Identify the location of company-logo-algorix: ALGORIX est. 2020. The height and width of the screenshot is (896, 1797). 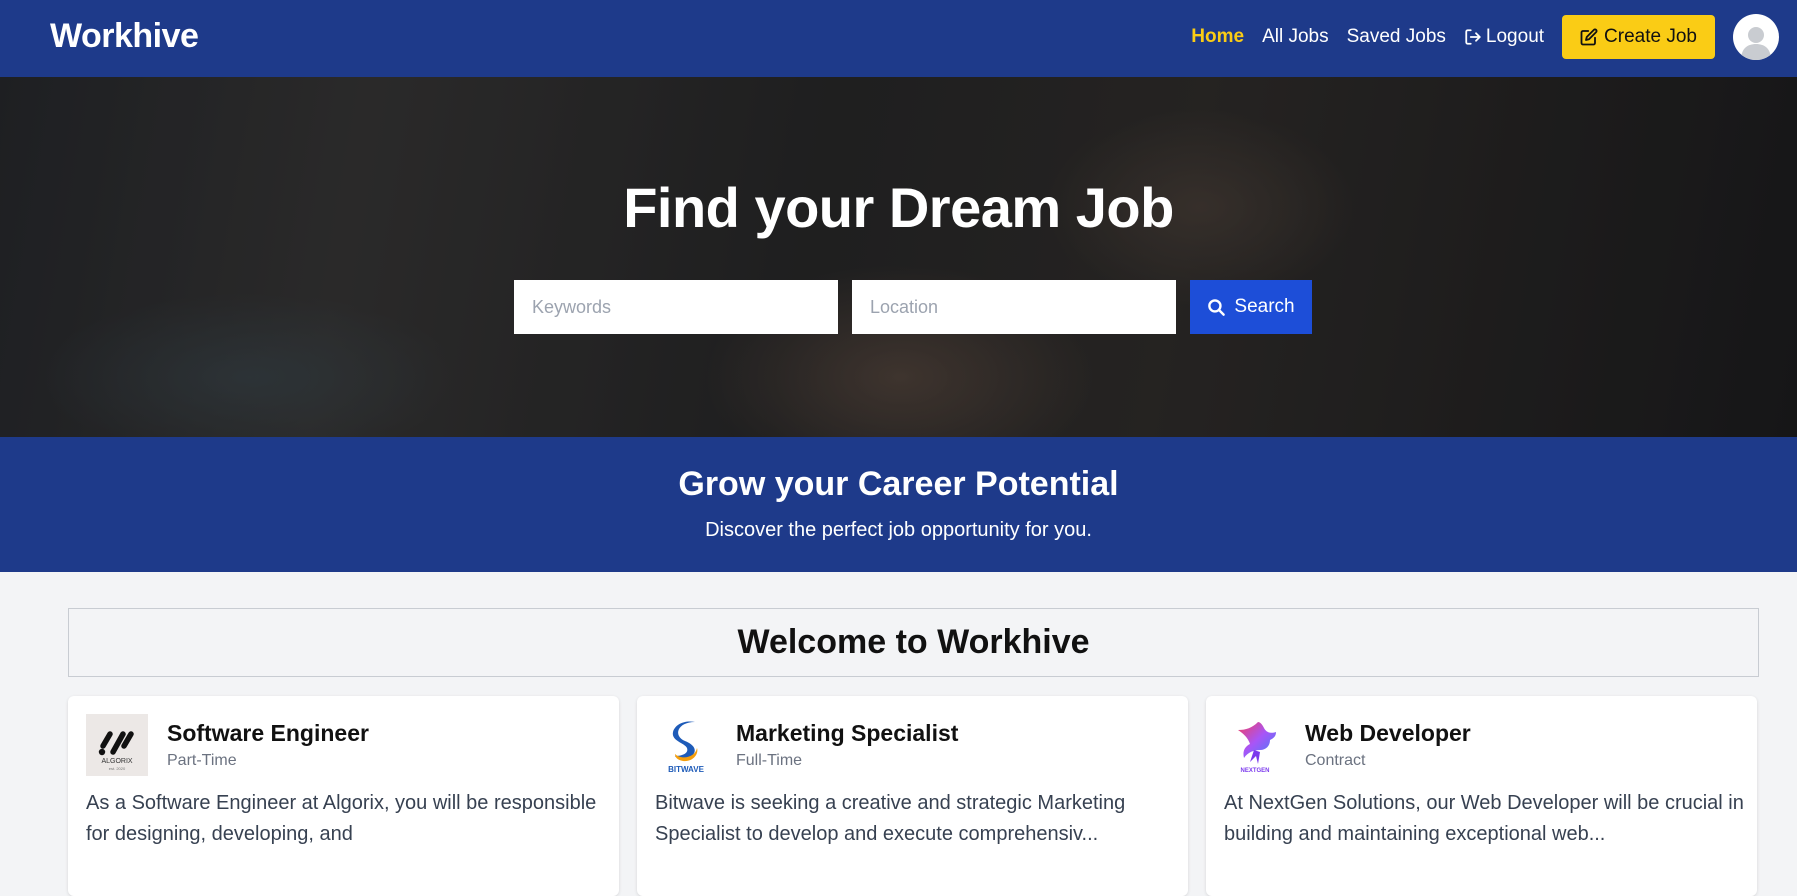
(117, 745).